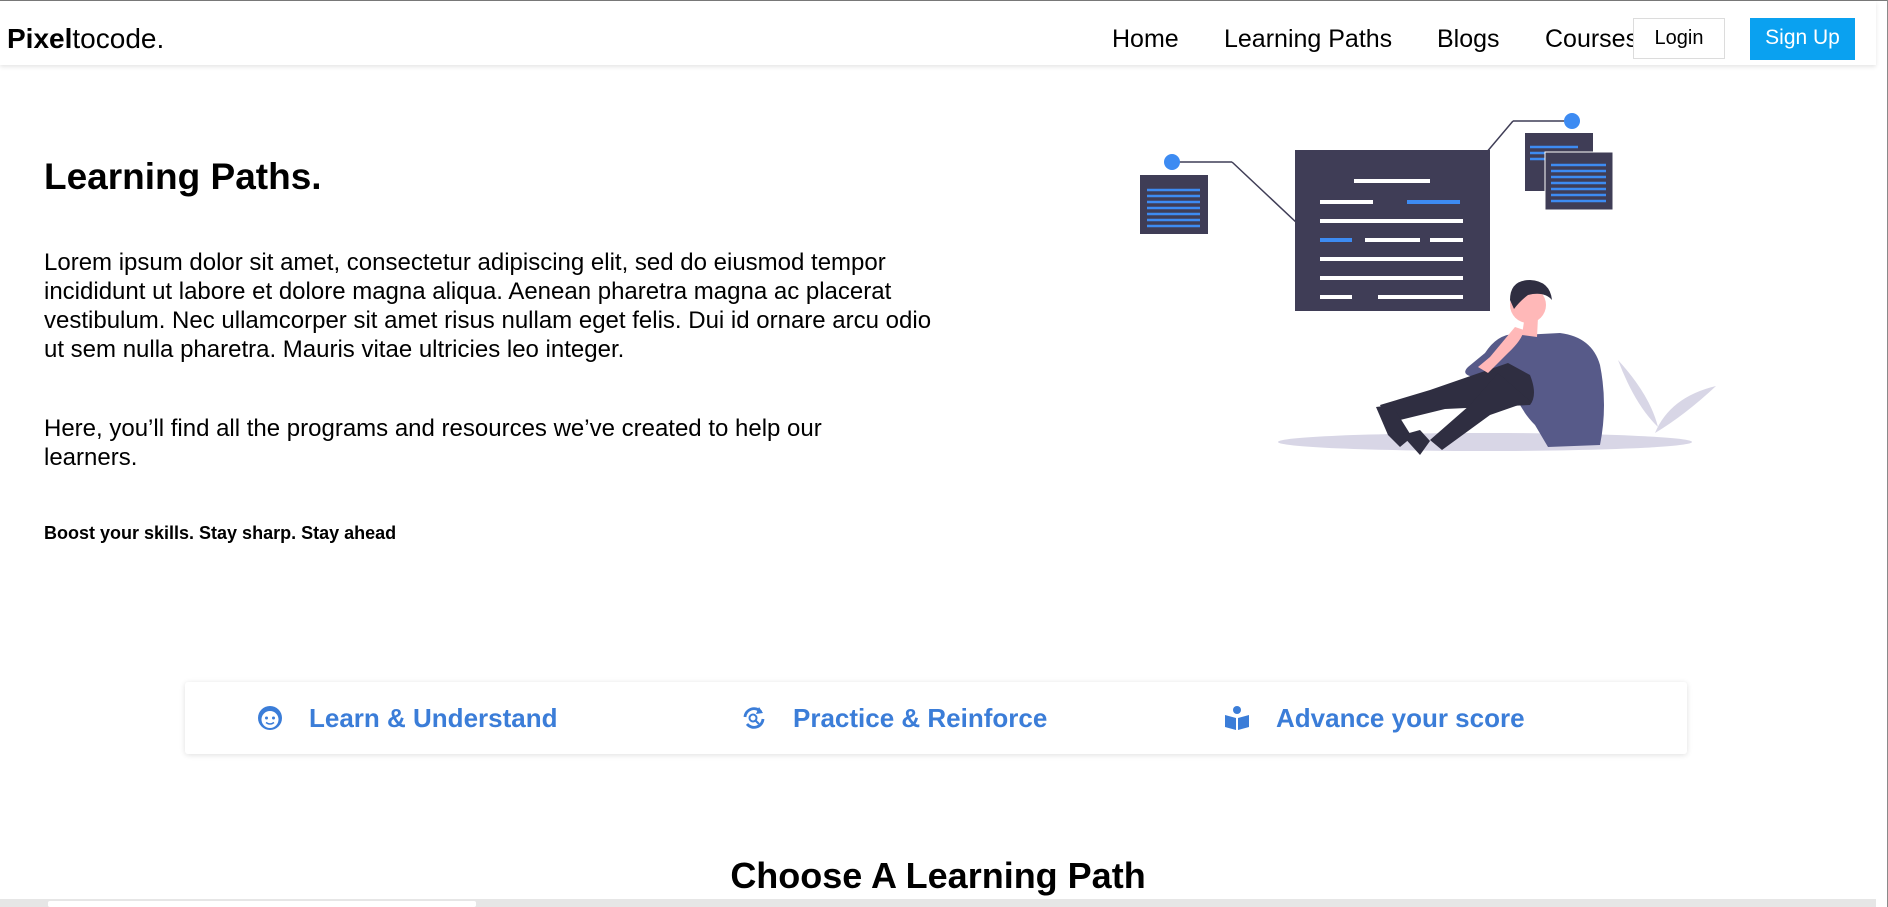 This screenshot has height=907, width=1888. I want to click on feature-advance-score: Advance your score, so click(1373, 718).